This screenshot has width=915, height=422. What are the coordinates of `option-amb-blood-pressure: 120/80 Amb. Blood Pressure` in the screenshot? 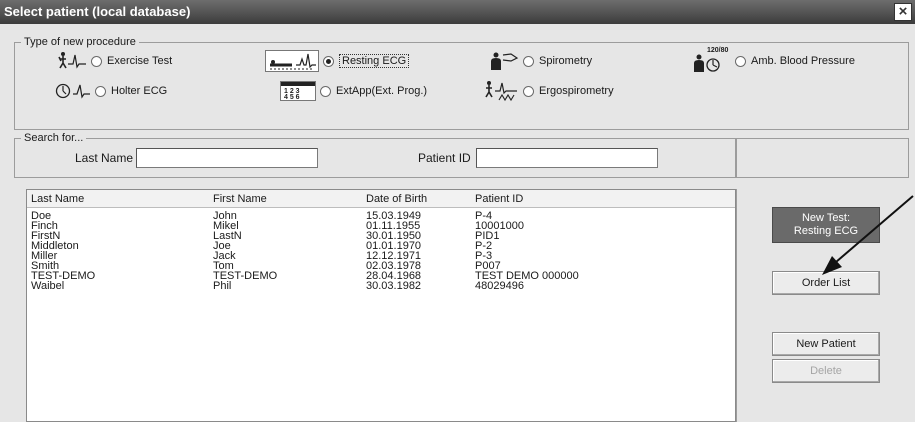 It's located at (773, 60).